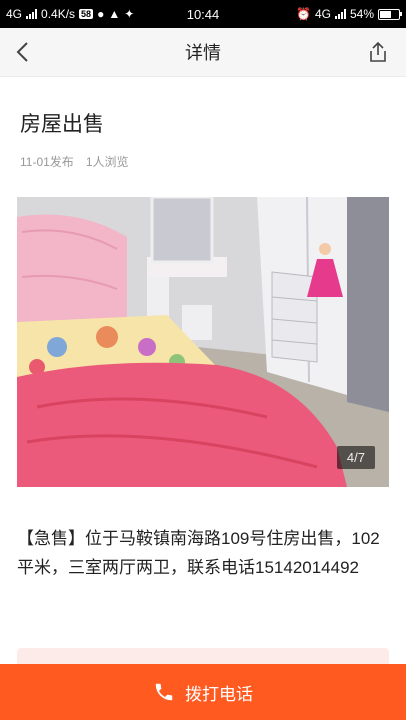  I want to click on chevron-left-icon, so click(22, 52).